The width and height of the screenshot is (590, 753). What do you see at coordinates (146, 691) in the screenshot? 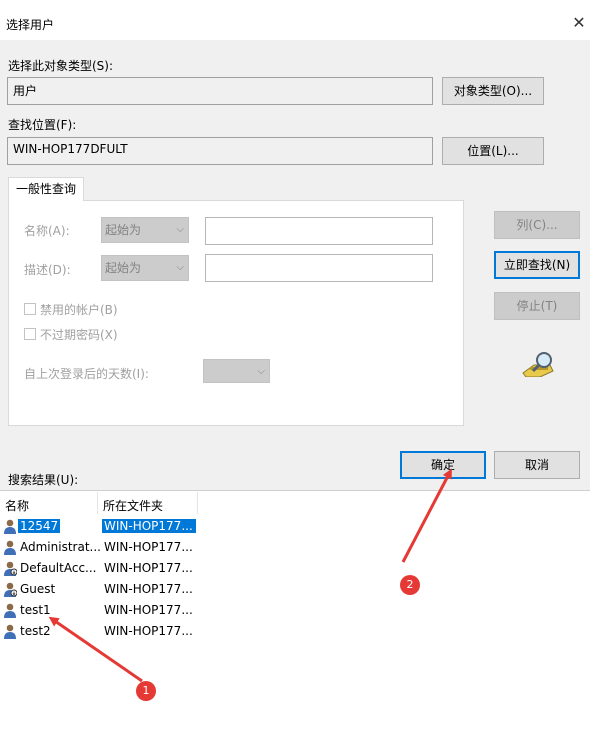
I see `annotation-marker-1: 1` at bounding box center [146, 691].